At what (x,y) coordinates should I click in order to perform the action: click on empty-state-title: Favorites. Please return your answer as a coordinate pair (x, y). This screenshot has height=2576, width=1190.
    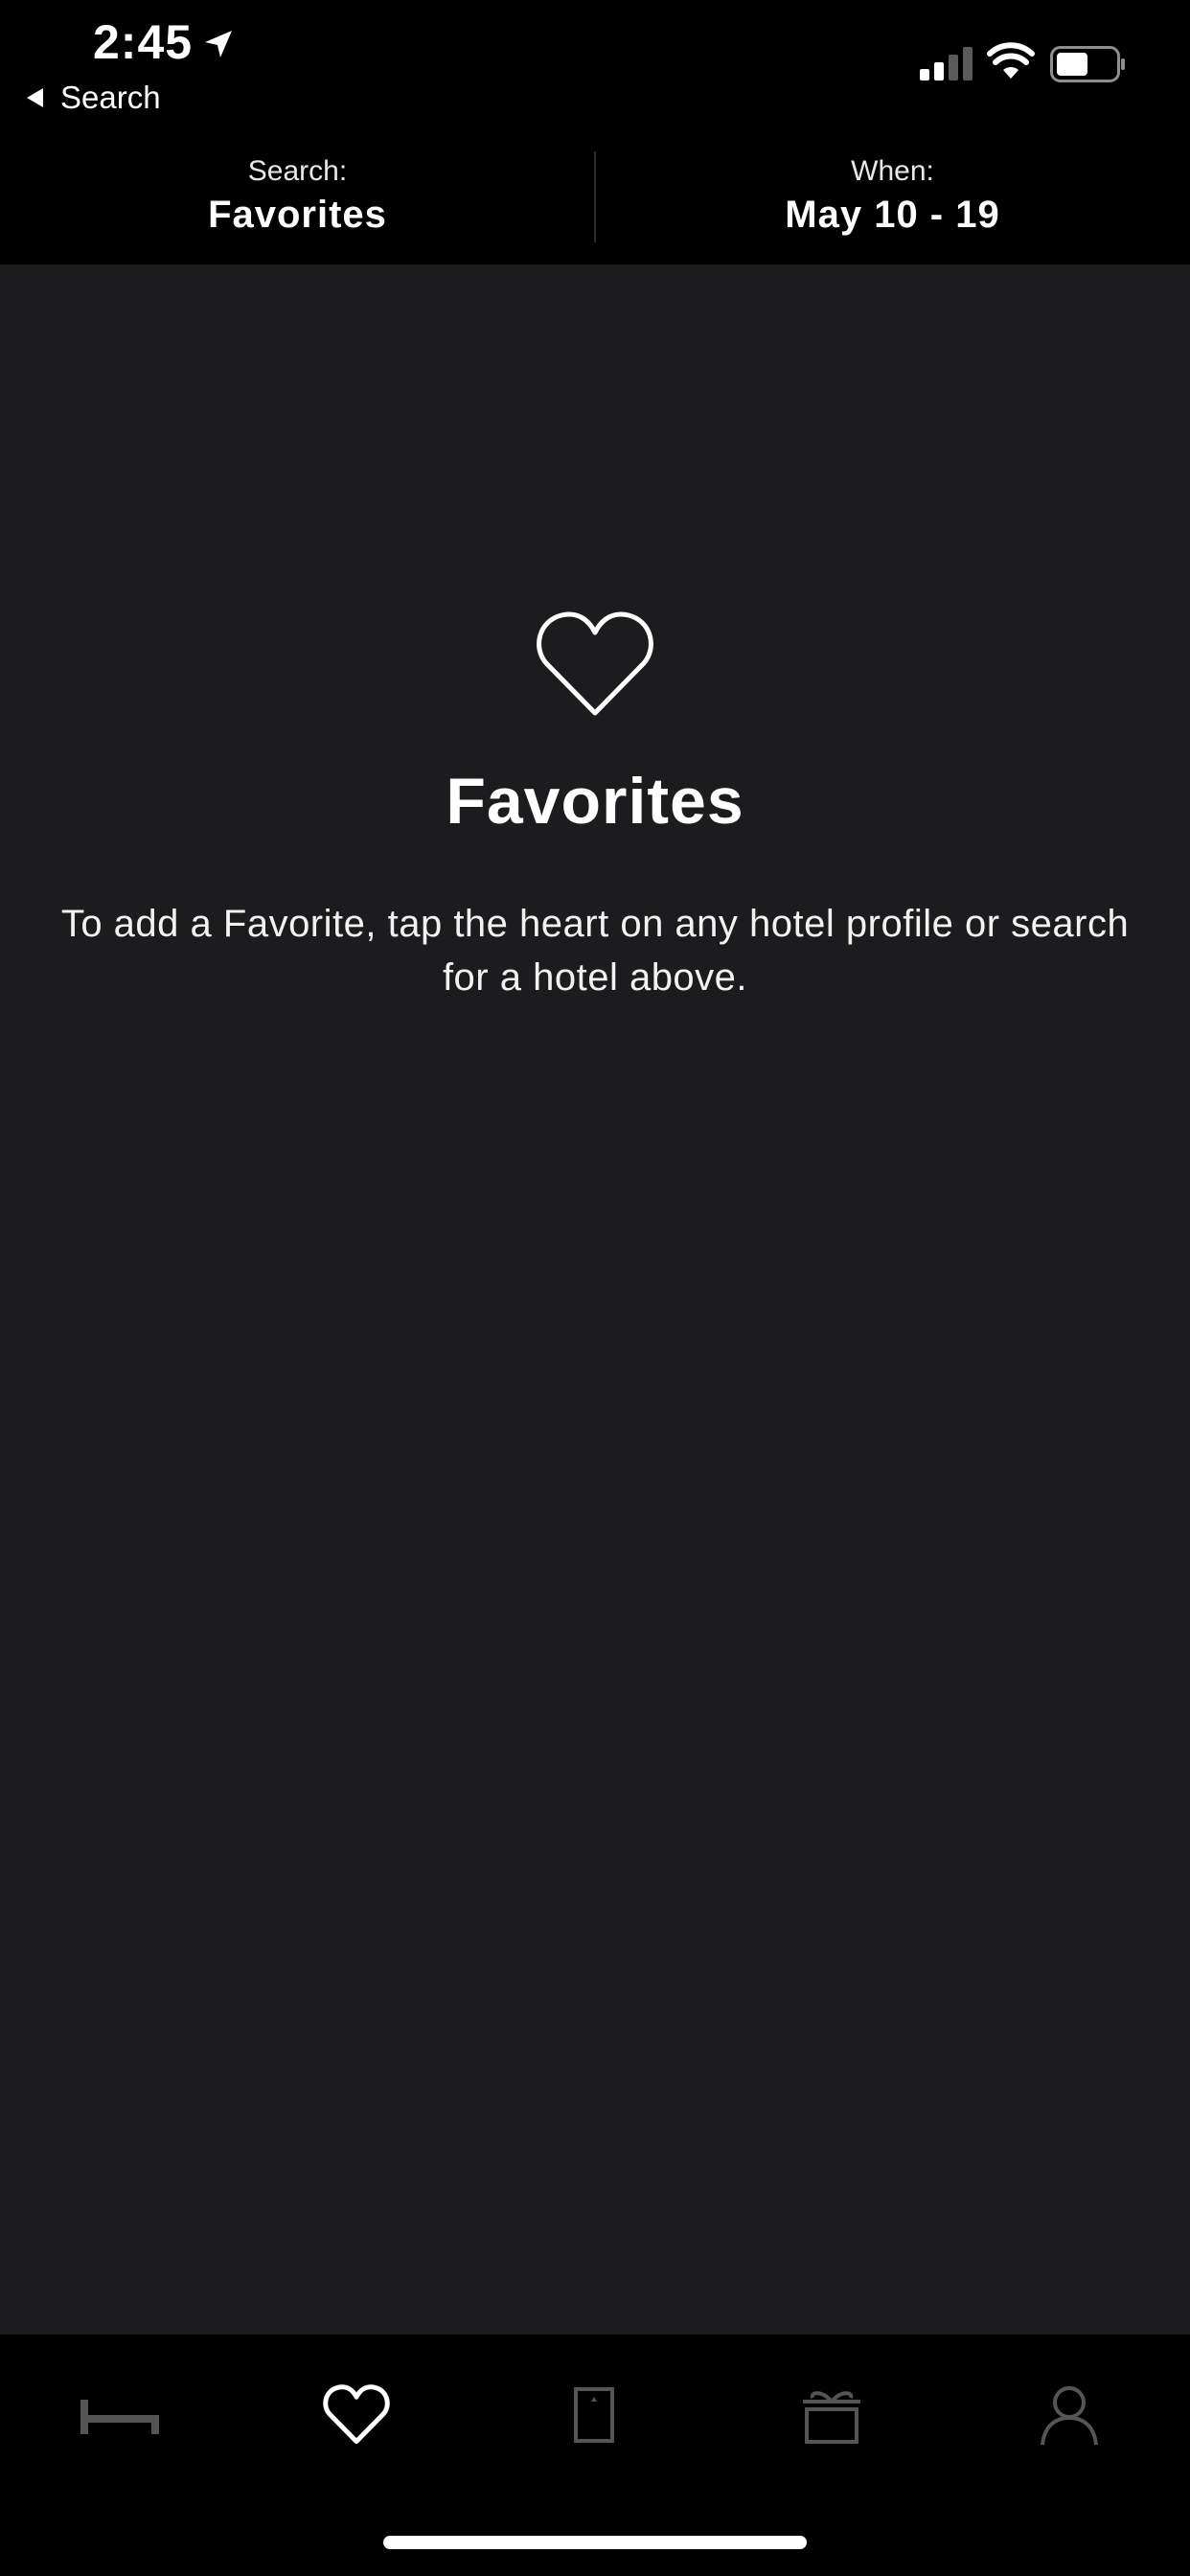
    Looking at the image, I should click on (595, 801).